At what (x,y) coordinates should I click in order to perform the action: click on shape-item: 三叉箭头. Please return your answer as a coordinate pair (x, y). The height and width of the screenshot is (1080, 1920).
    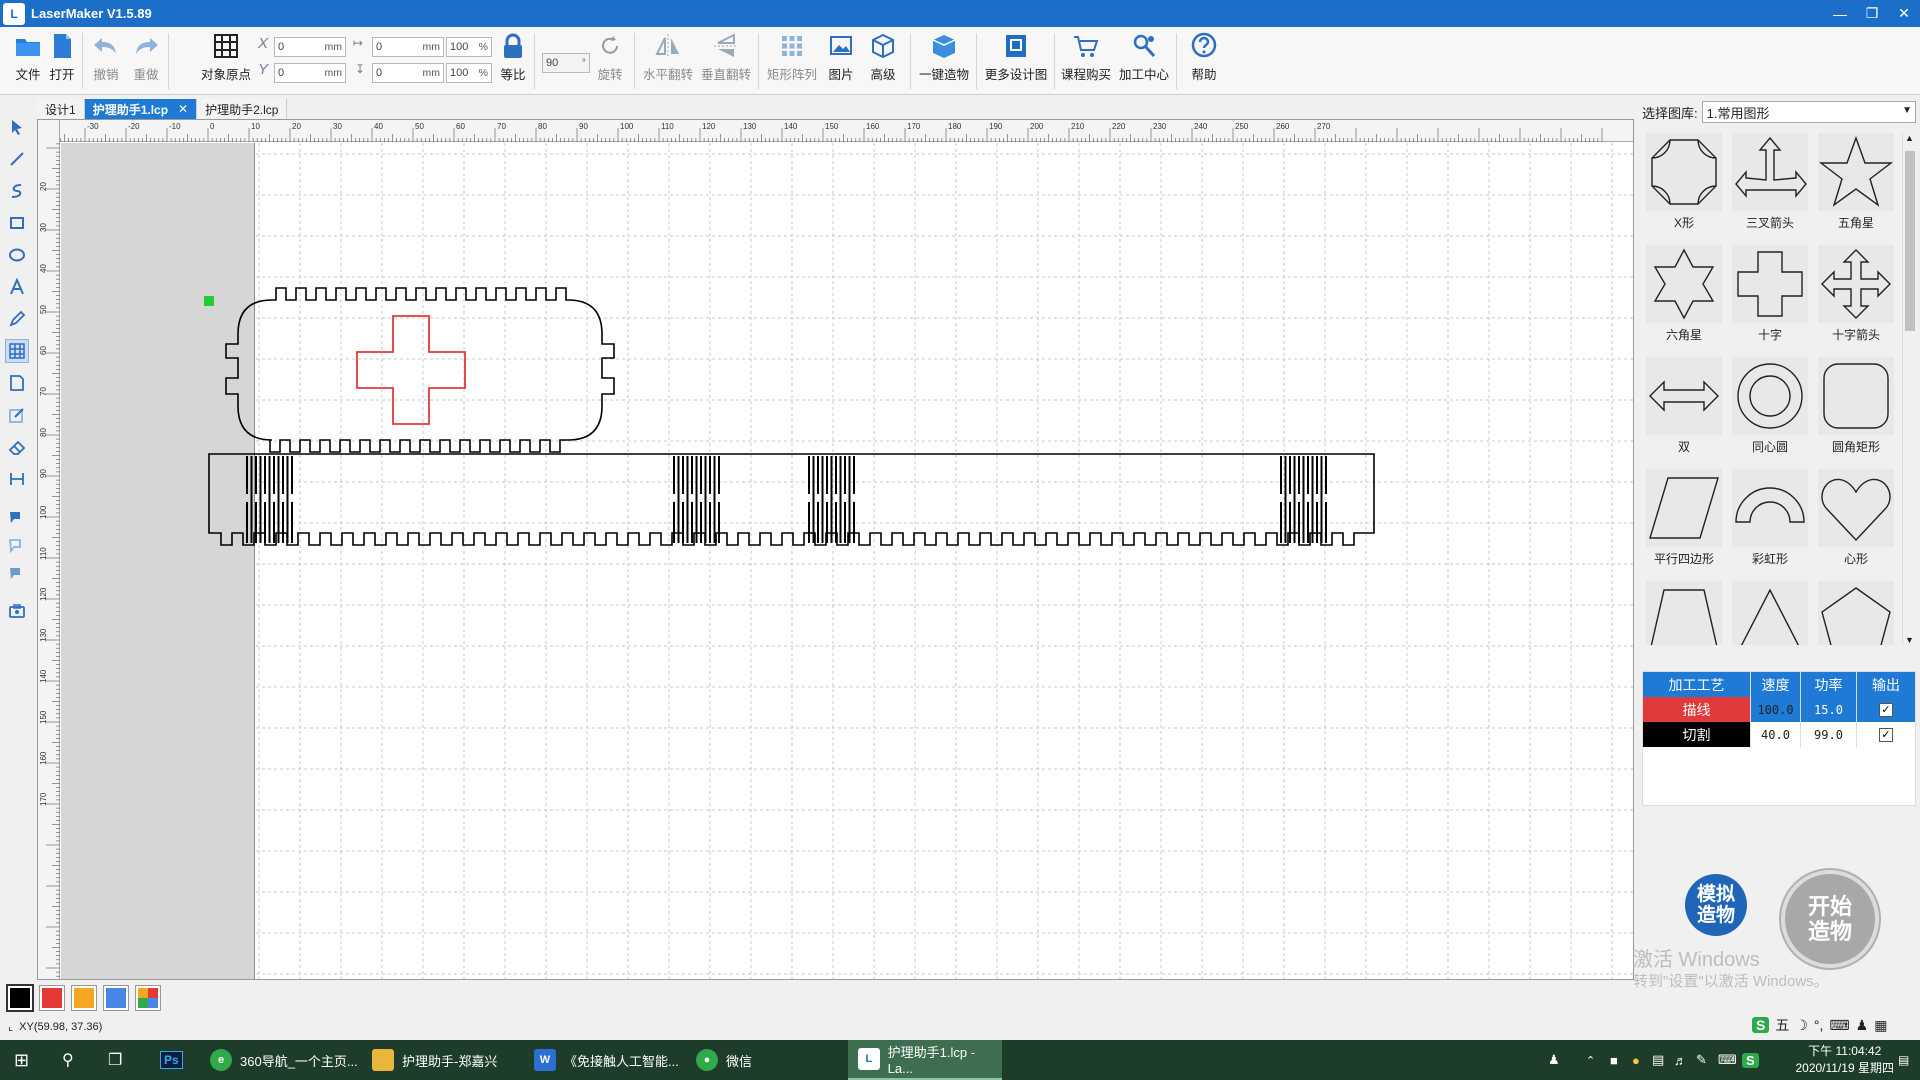
    Looking at the image, I should click on (1770, 188).